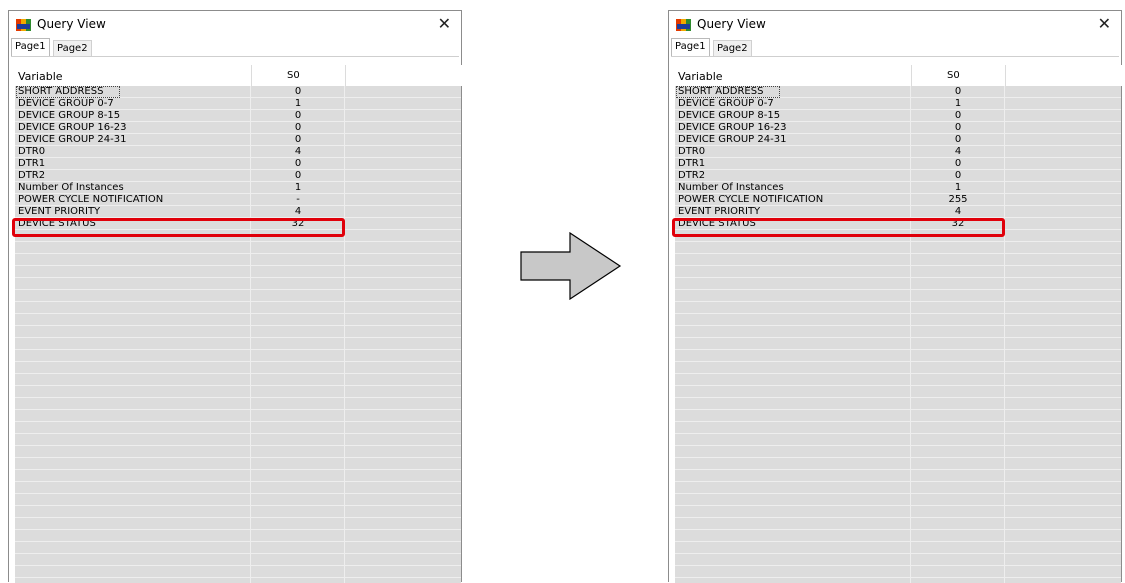 Image resolution: width=1125 pixels, height=583 pixels. I want to click on right-arrow-icon, so click(571, 266).